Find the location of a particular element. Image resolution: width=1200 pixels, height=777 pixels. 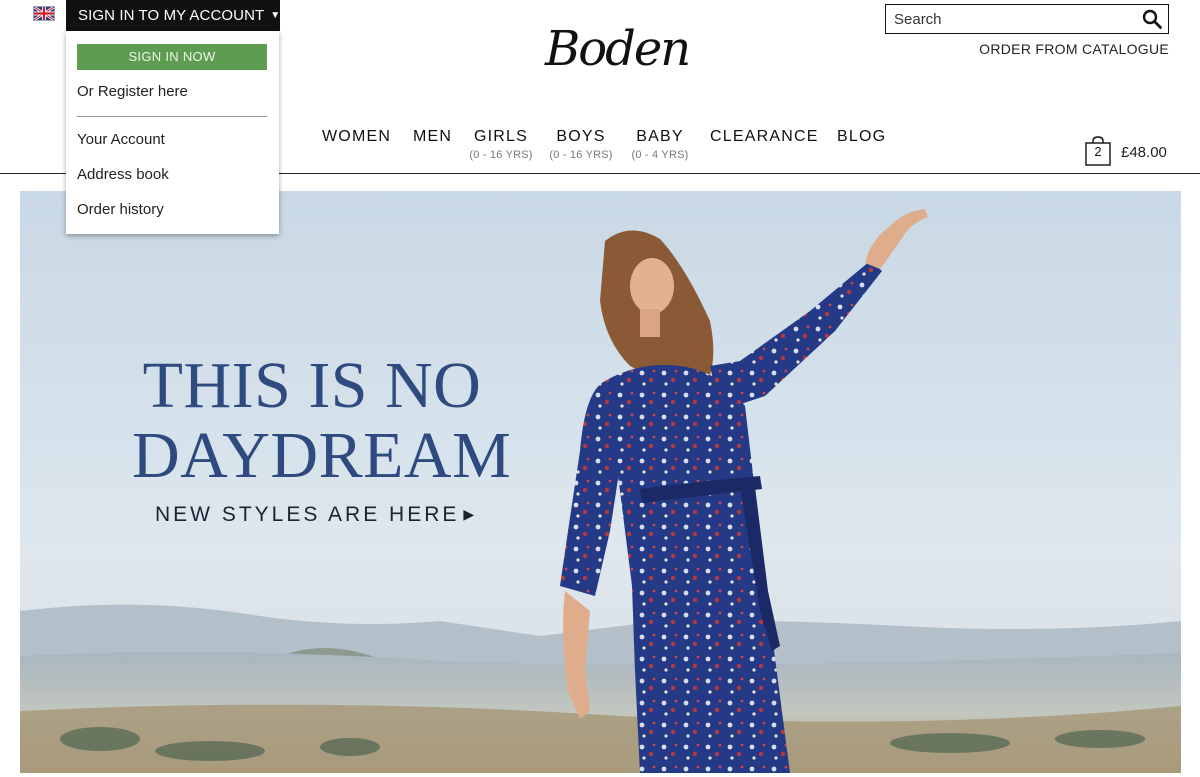

nav-men: MEN is located at coordinates (432, 137).